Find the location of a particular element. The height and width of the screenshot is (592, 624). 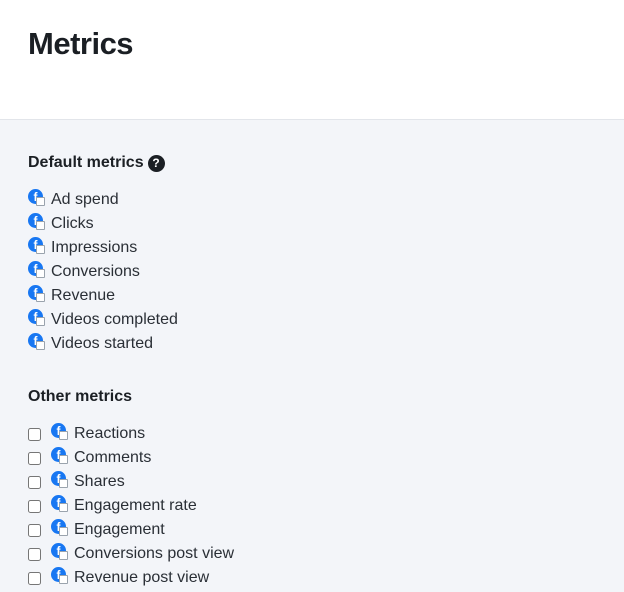

default-metric-item: f Impressions is located at coordinates (103, 248).